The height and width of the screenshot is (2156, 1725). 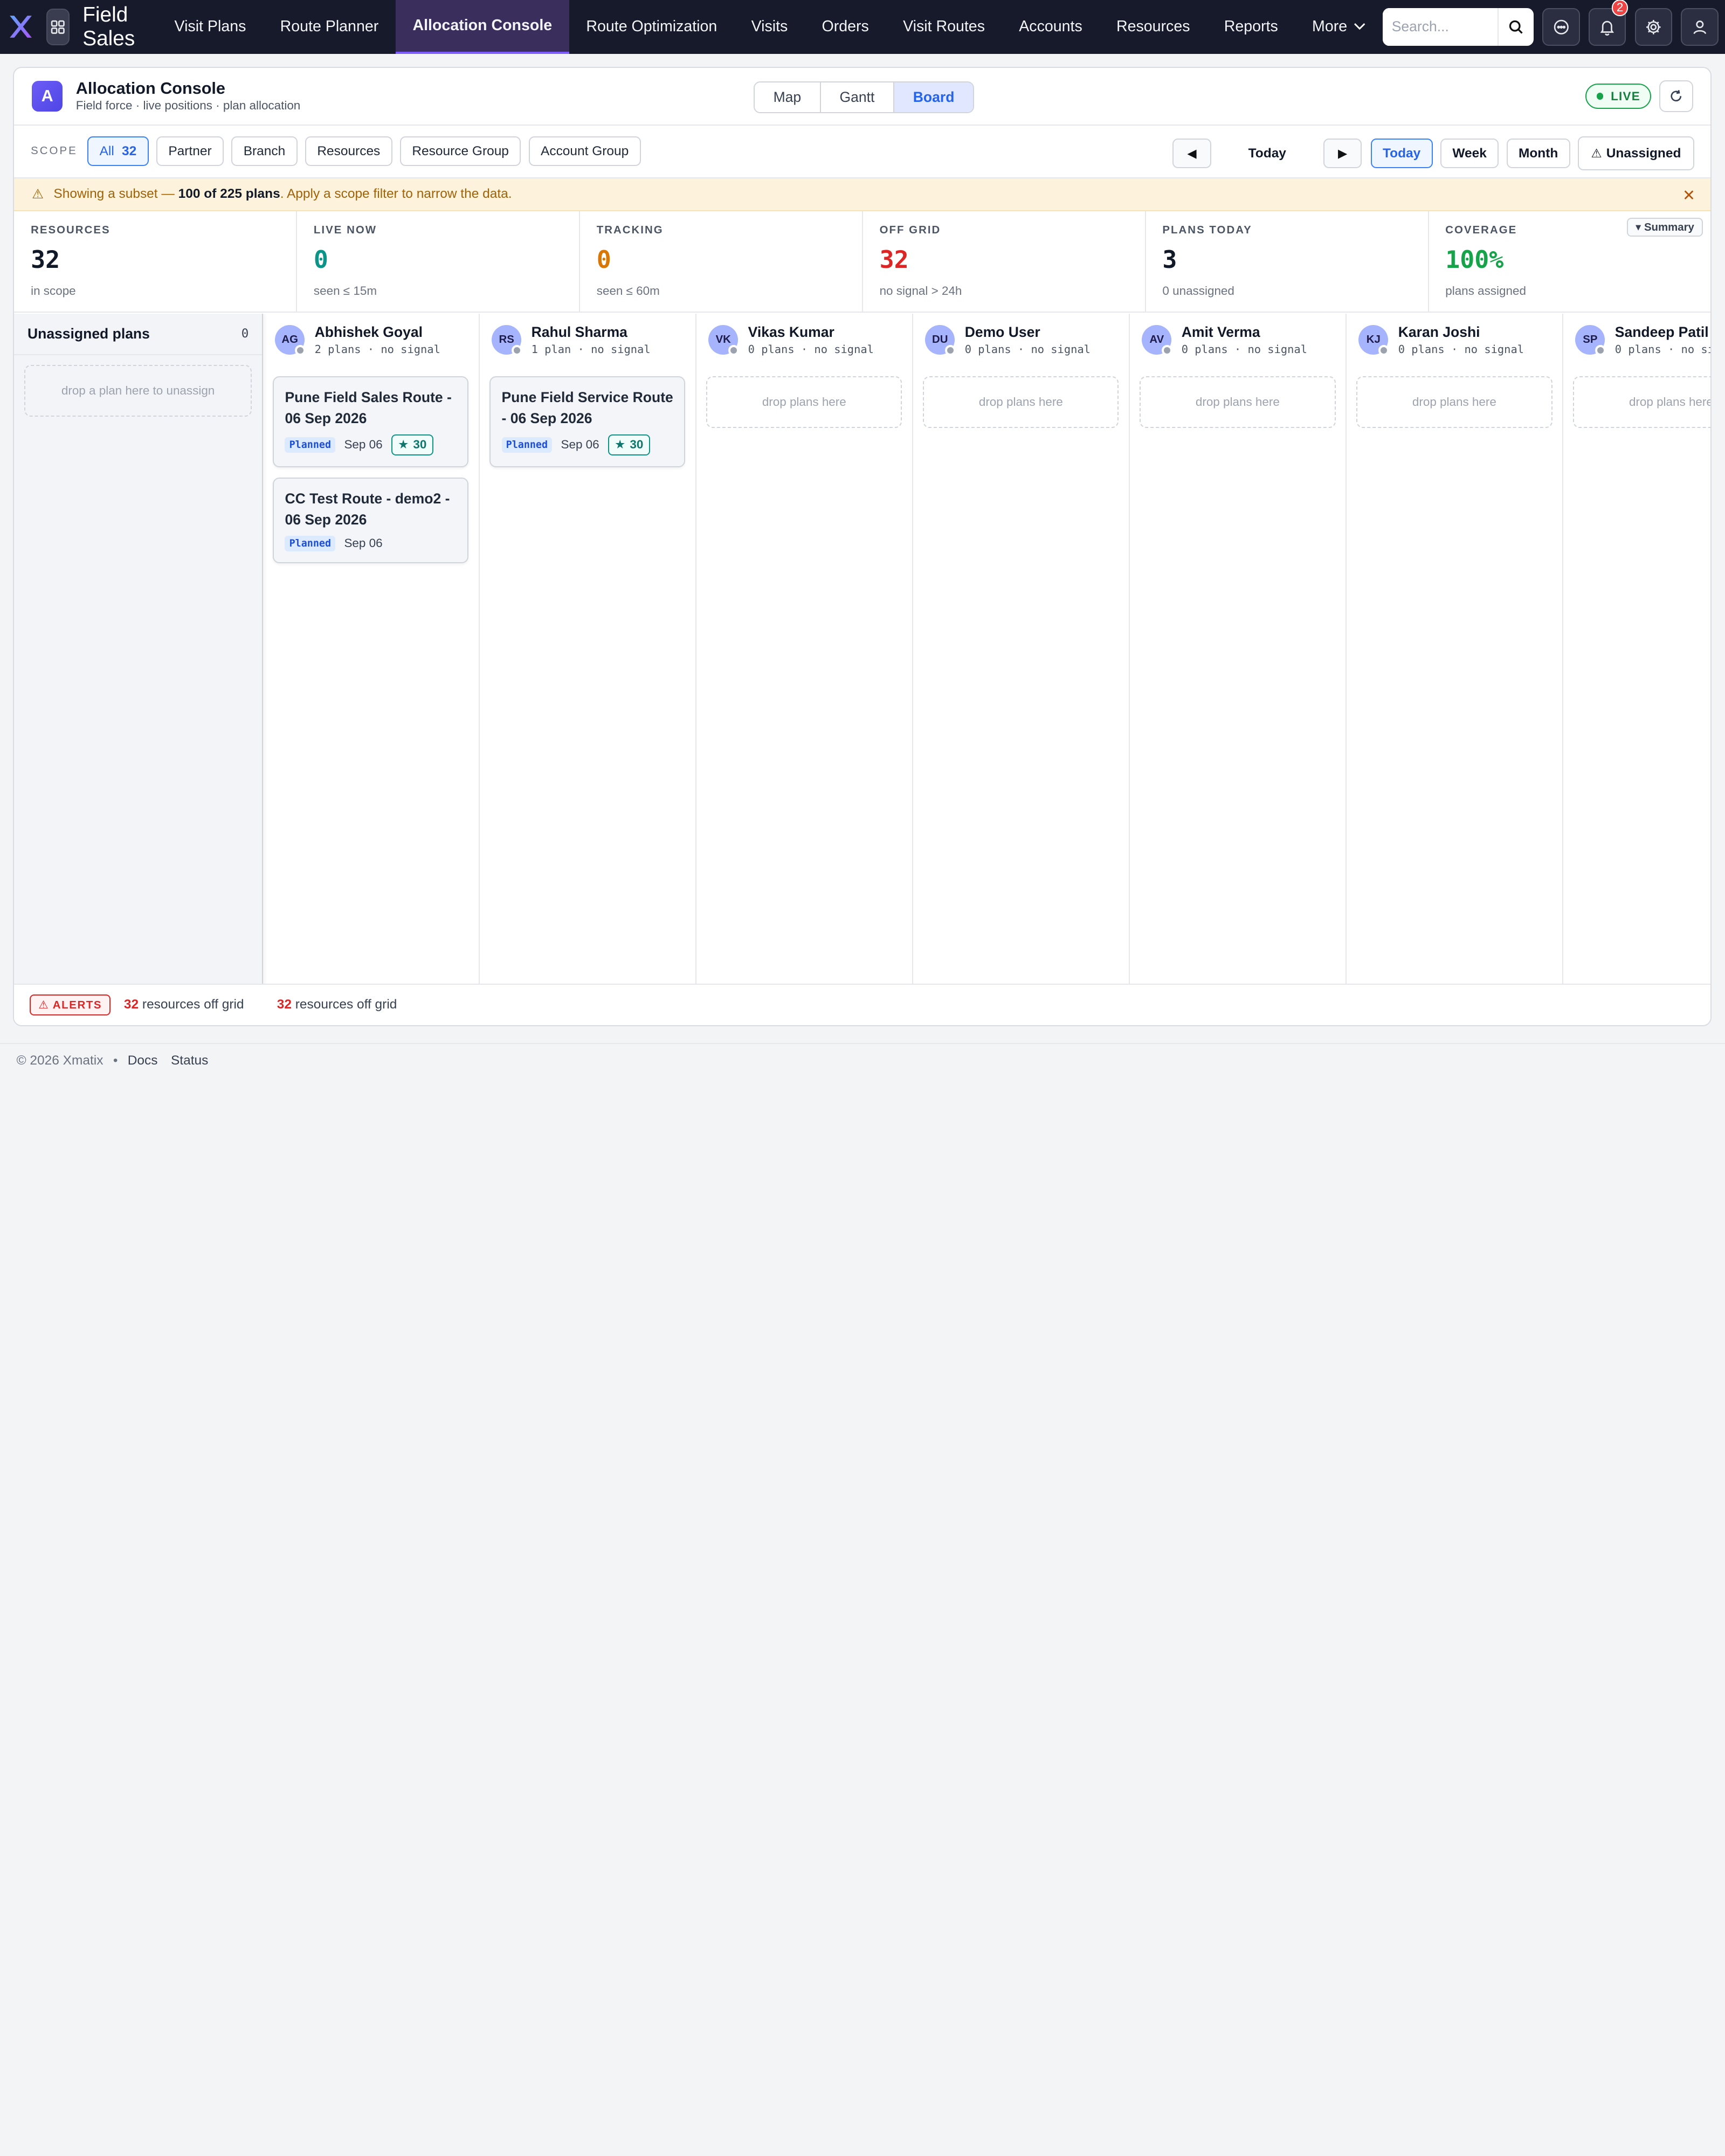 I want to click on stat-sub: seen ≤ 60m, so click(x=628, y=291).